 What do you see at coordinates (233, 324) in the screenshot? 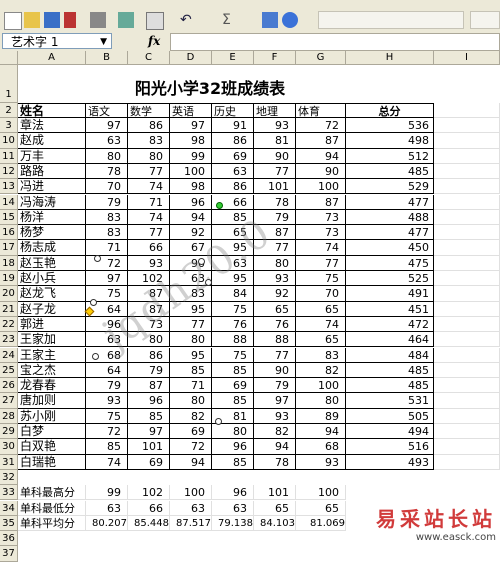
I see `score-cell: 76` at bounding box center [233, 324].